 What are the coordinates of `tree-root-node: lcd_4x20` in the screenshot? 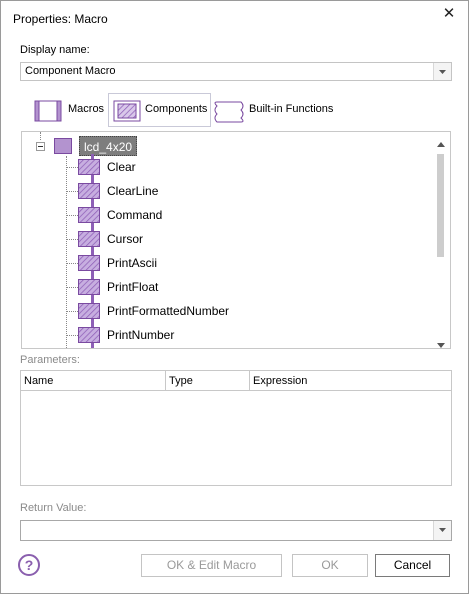 It's located at (111, 147).